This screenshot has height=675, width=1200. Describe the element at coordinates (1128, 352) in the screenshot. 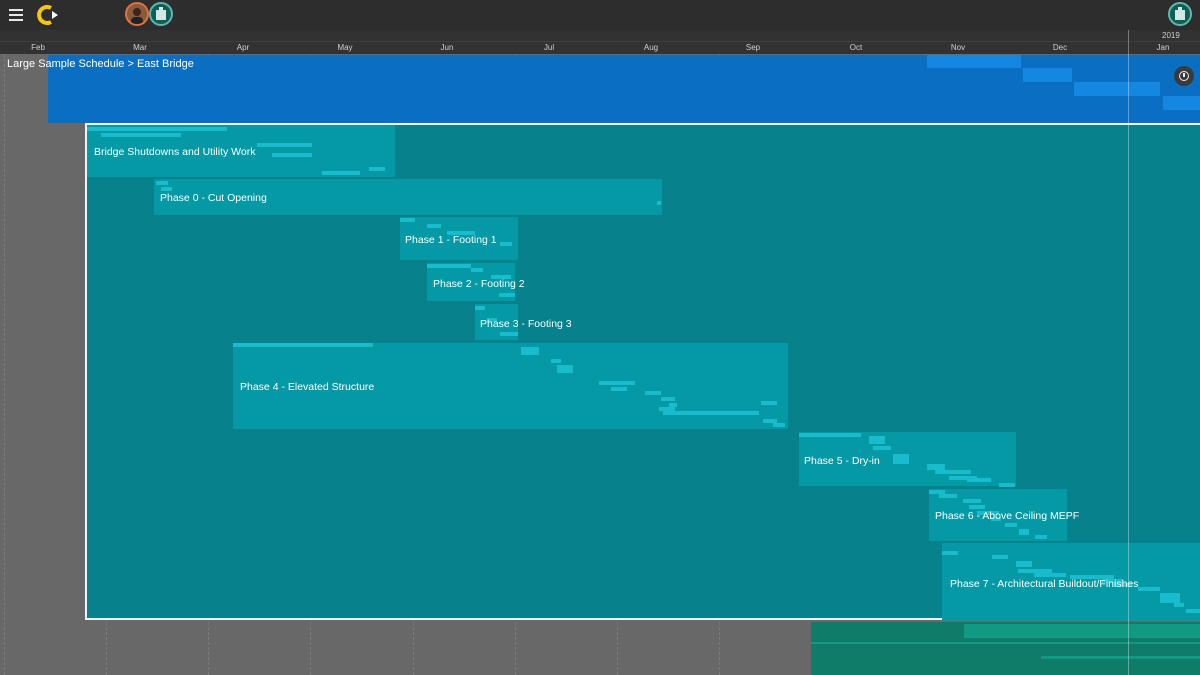

I see `today-marker` at that location.